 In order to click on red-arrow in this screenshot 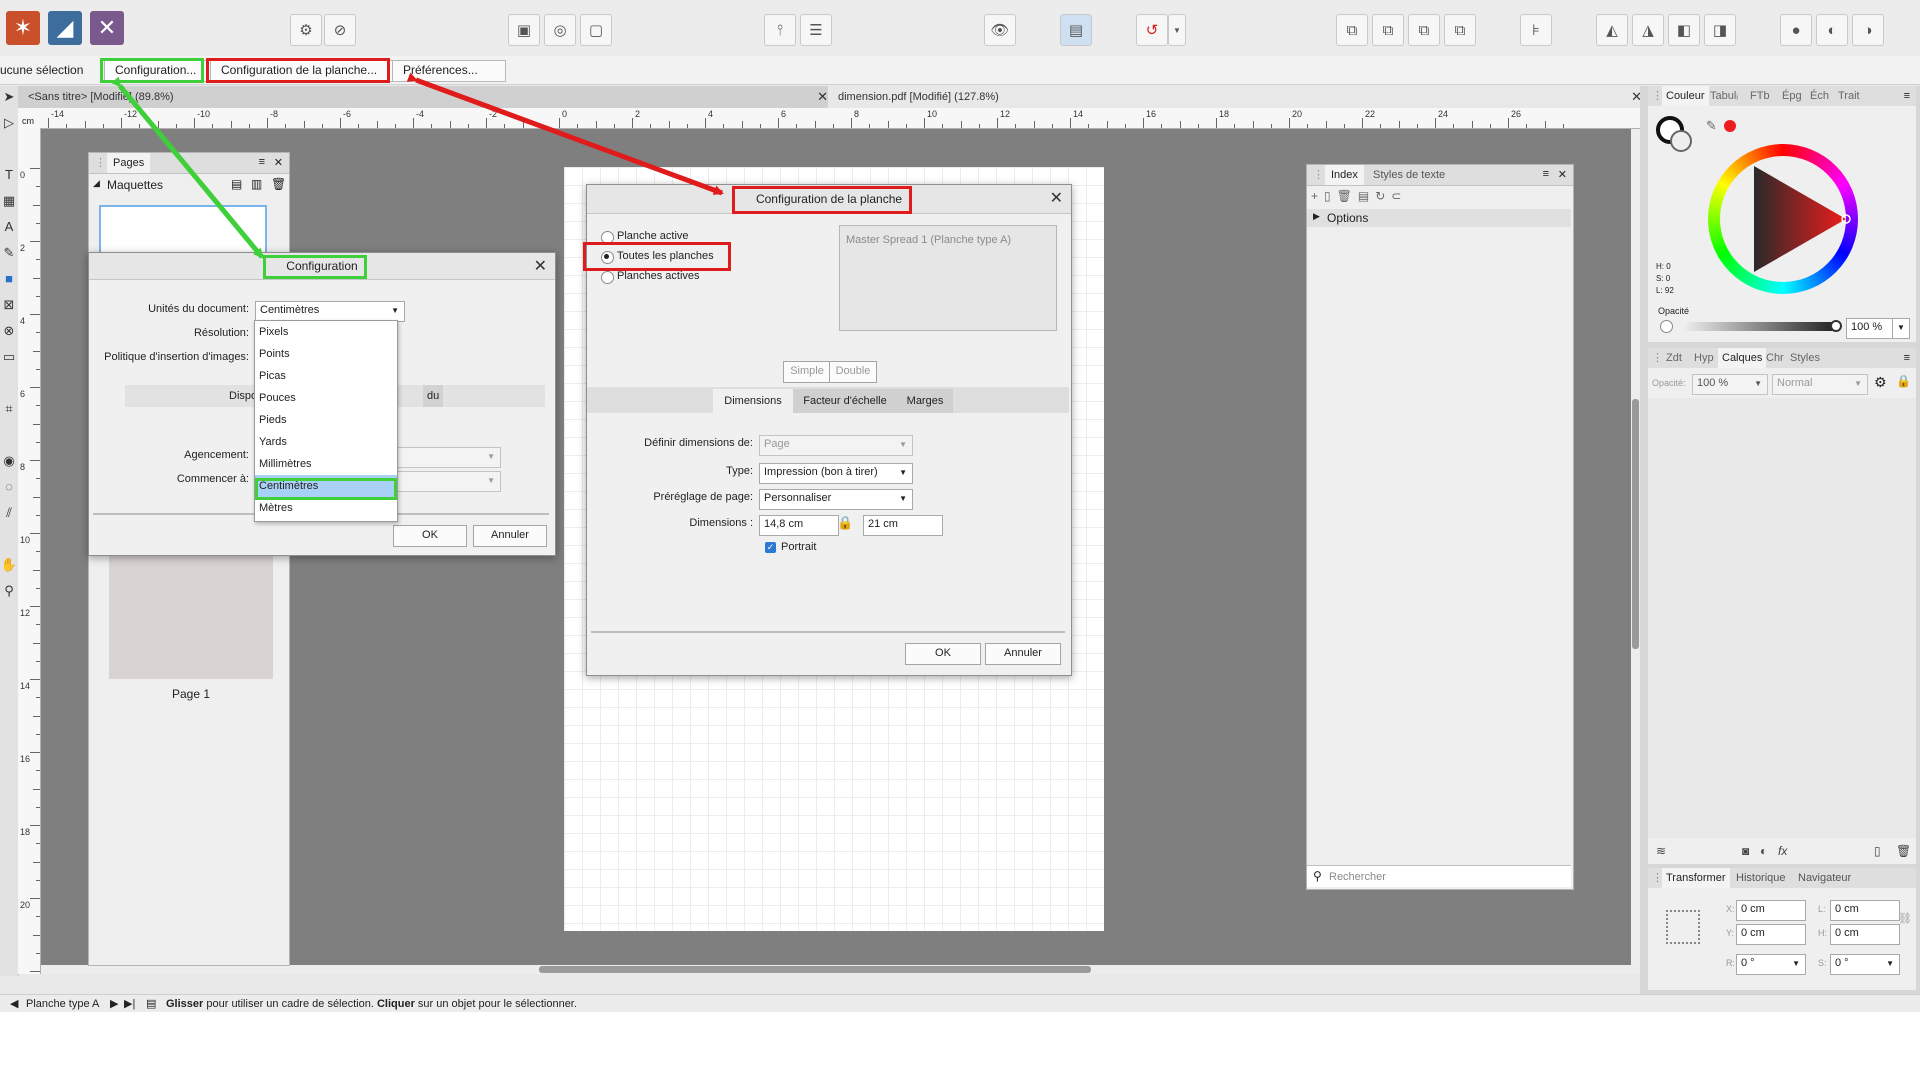, I will do `click(565, 134)`.